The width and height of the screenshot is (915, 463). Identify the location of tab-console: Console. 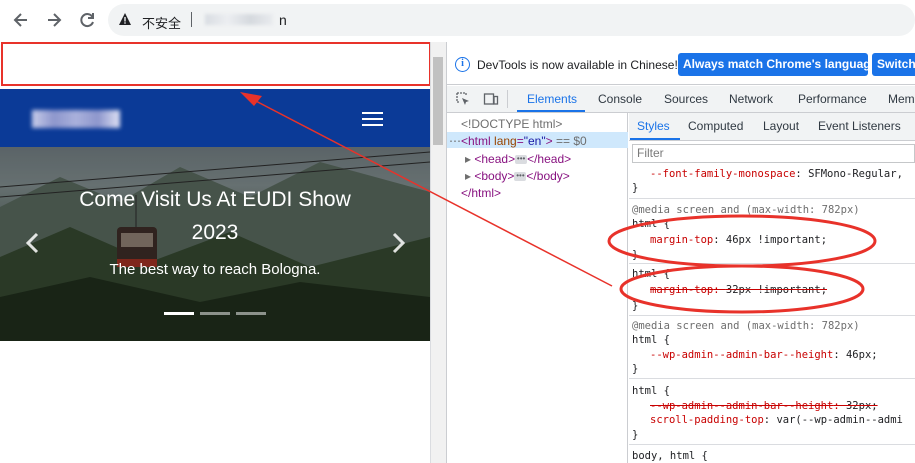
(620, 99).